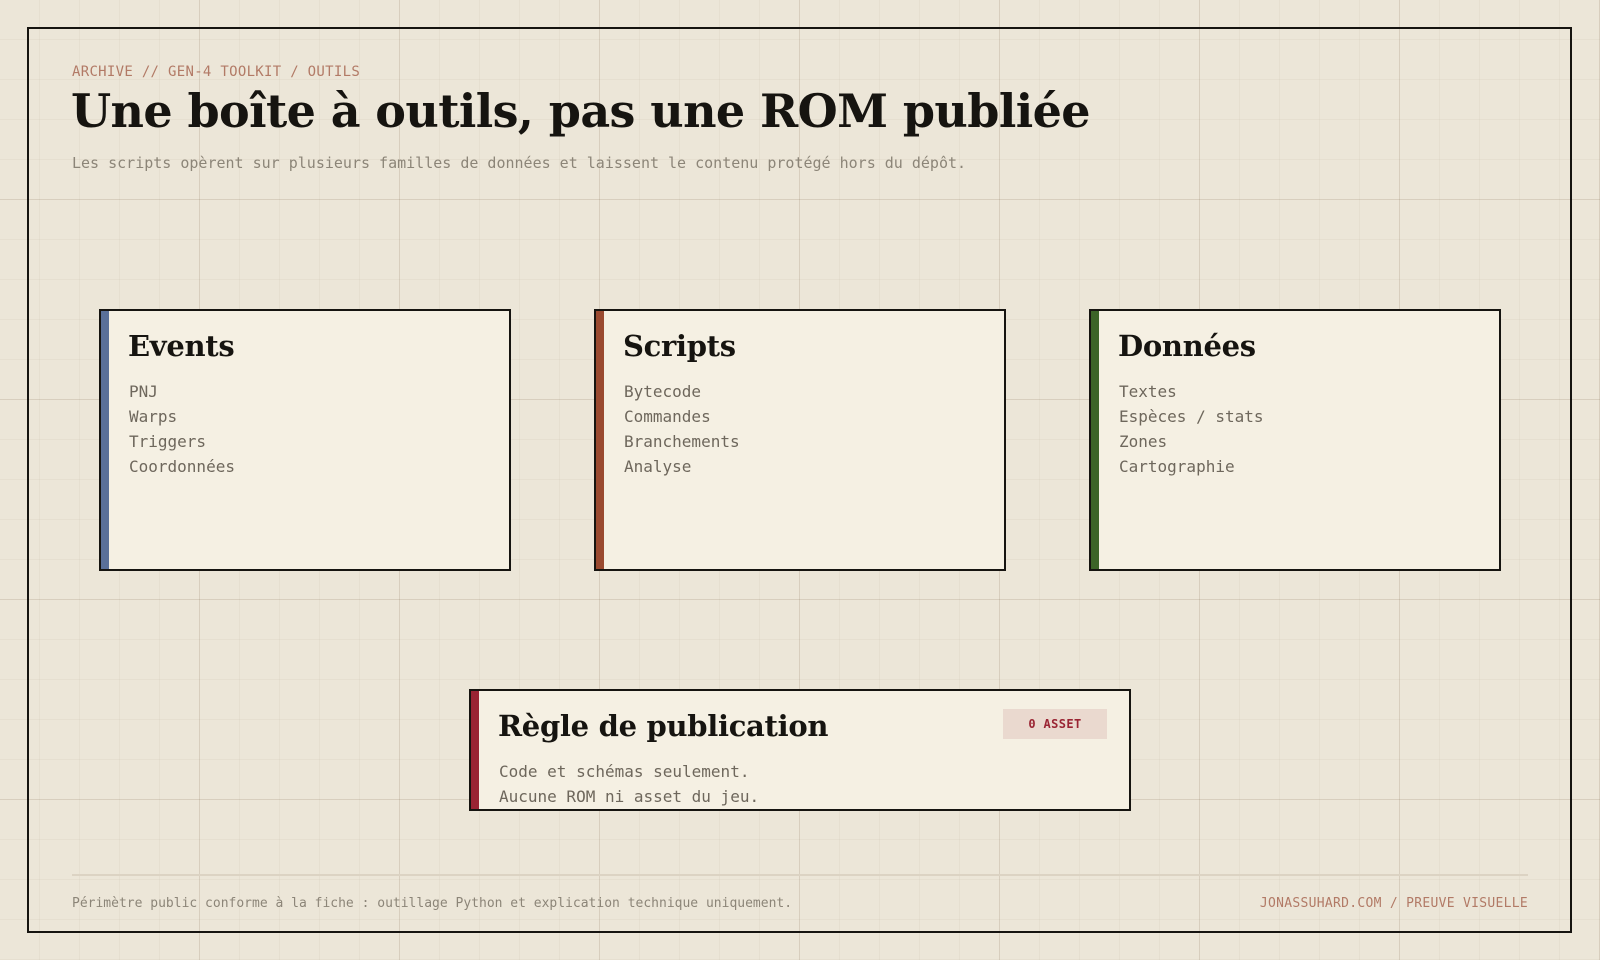 The width and height of the screenshot is (1600, 960). What do you see at coordinates (182, 429) in the screenshot?
I see `card-item-list: PNJ Warps Triggers Coordonnées` at bounding box center [182, 429].